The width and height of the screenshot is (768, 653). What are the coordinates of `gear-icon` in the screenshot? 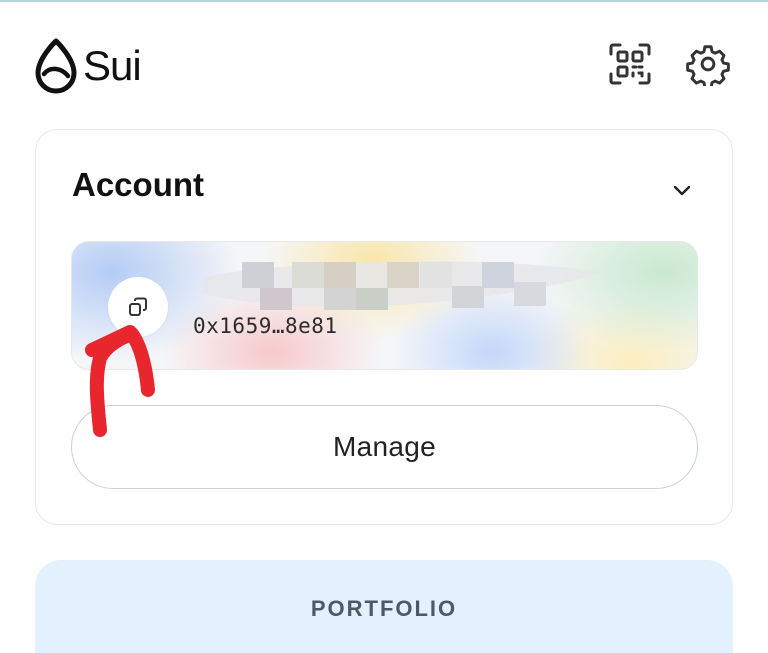 It's located at (708, 65).